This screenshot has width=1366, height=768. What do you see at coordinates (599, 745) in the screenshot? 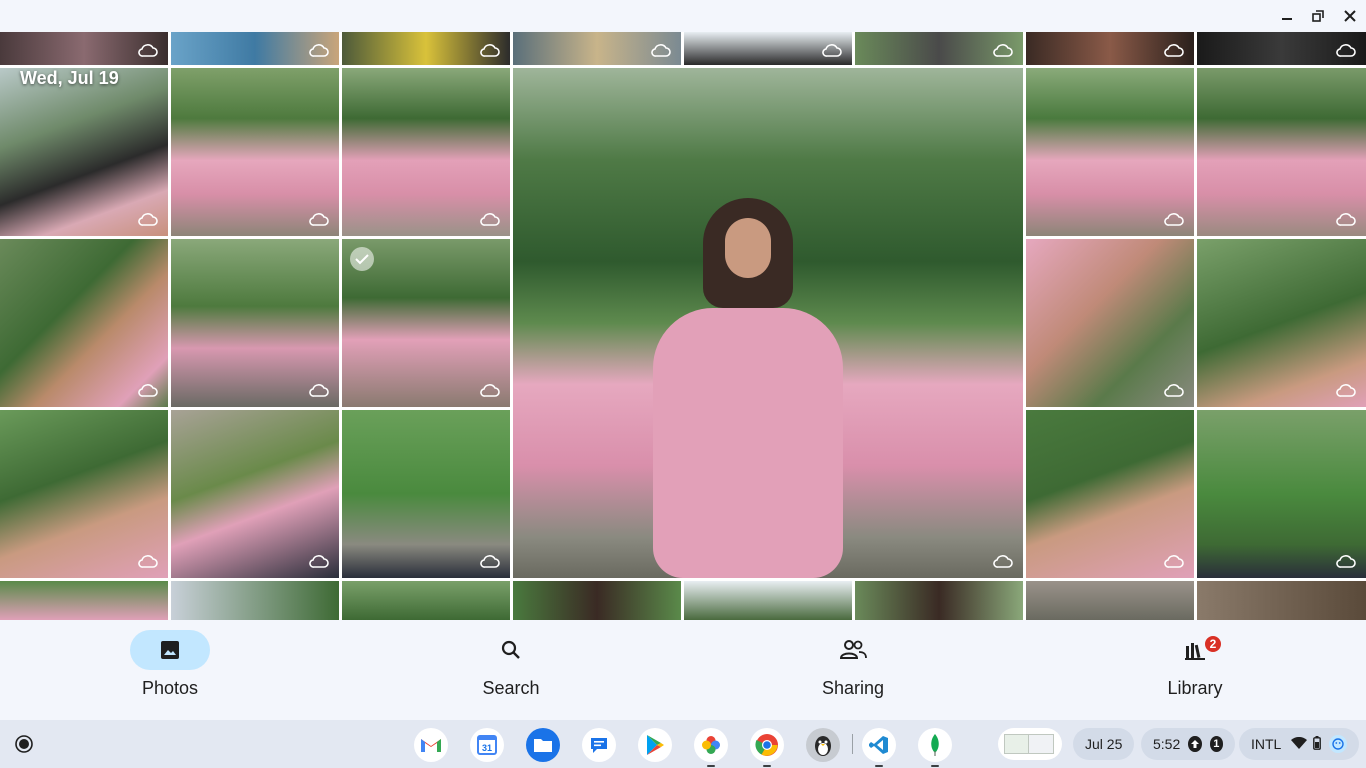
I see `messages-icon` at bounding box center [599, 745].